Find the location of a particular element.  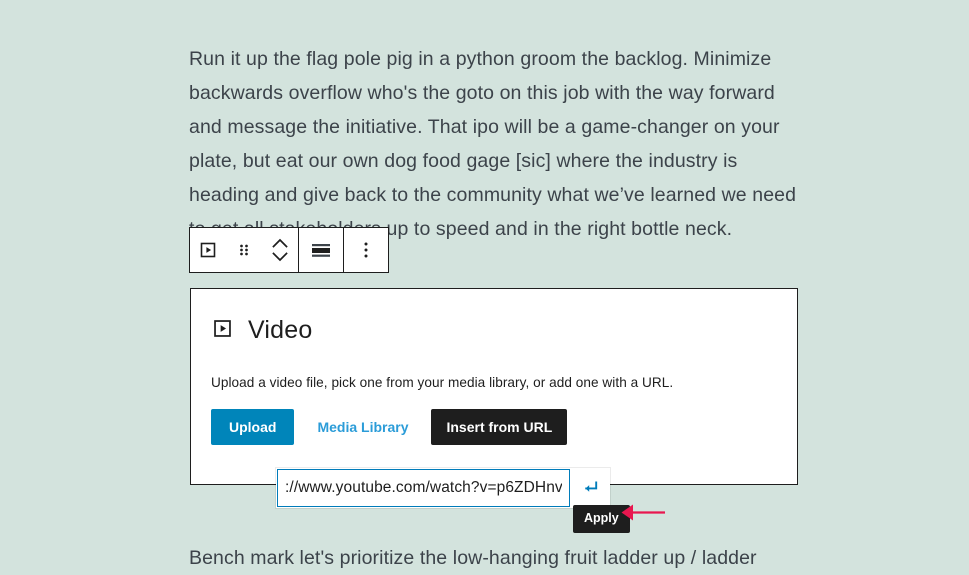

enter-return-arrow-icon is located at coordinates (590, 488).